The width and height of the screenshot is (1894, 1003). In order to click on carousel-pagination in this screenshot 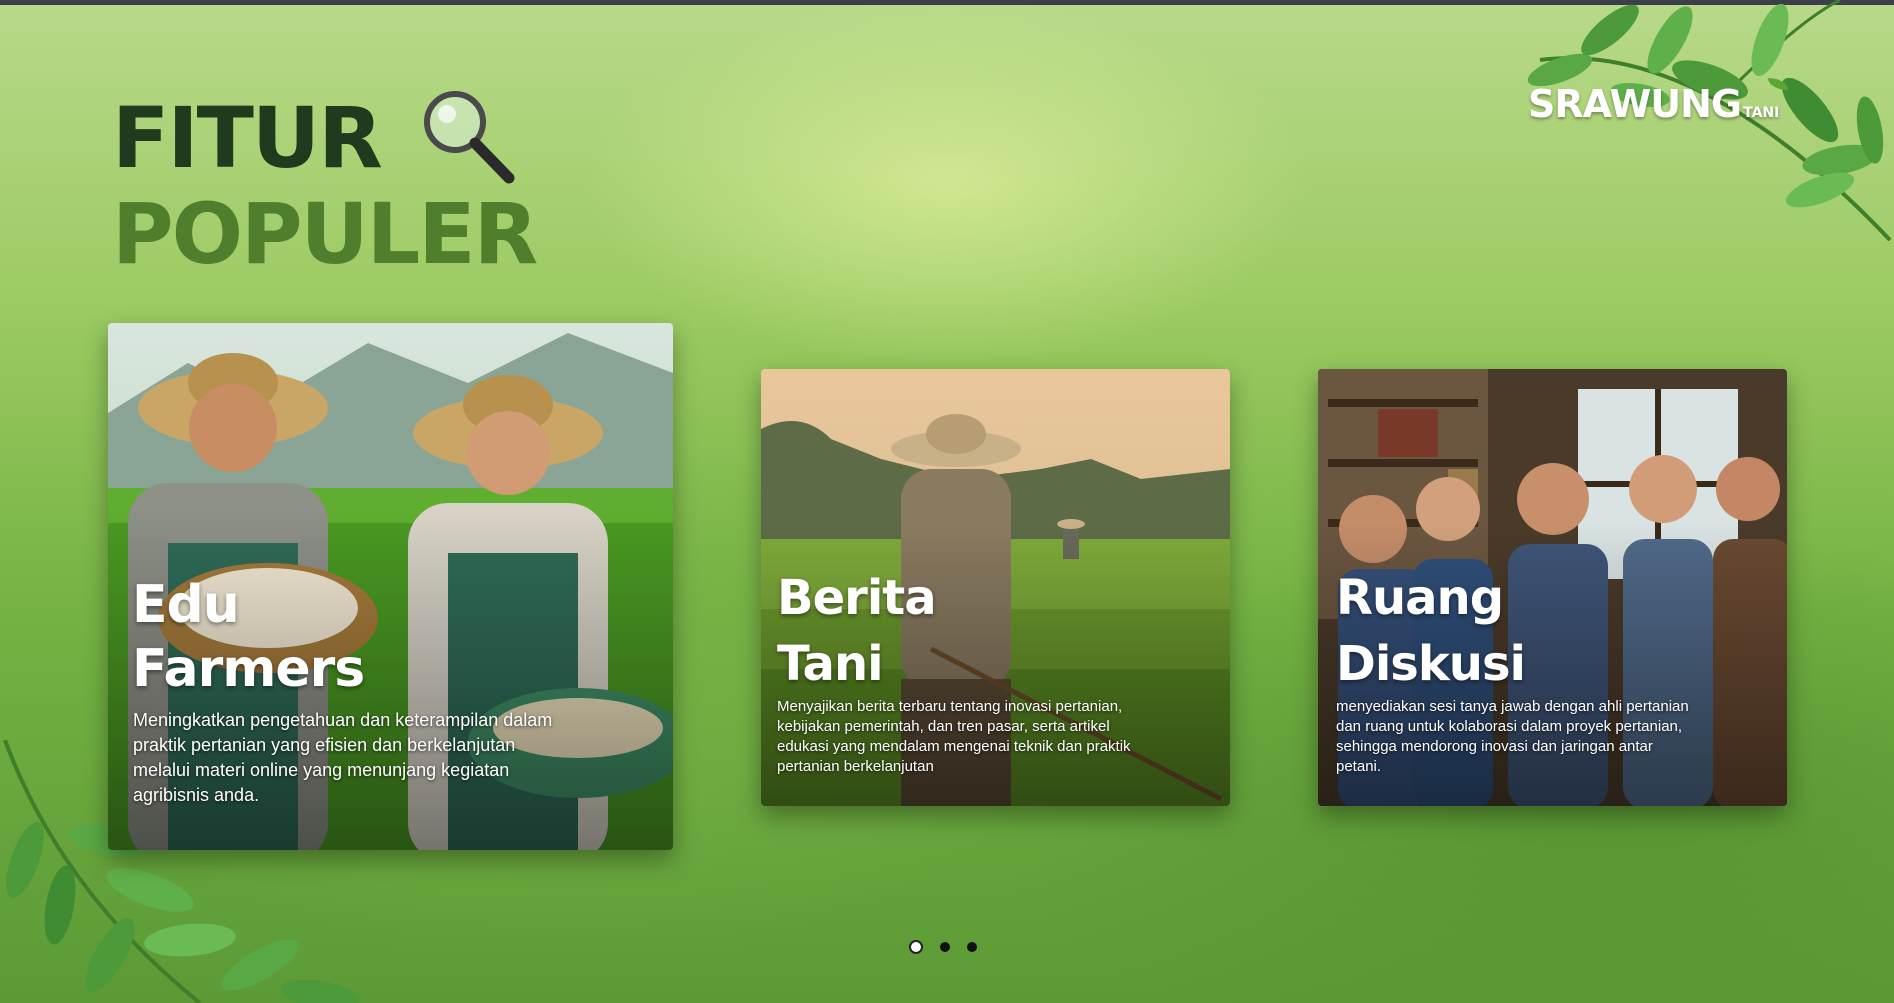, I will do `click(943, 947)`.